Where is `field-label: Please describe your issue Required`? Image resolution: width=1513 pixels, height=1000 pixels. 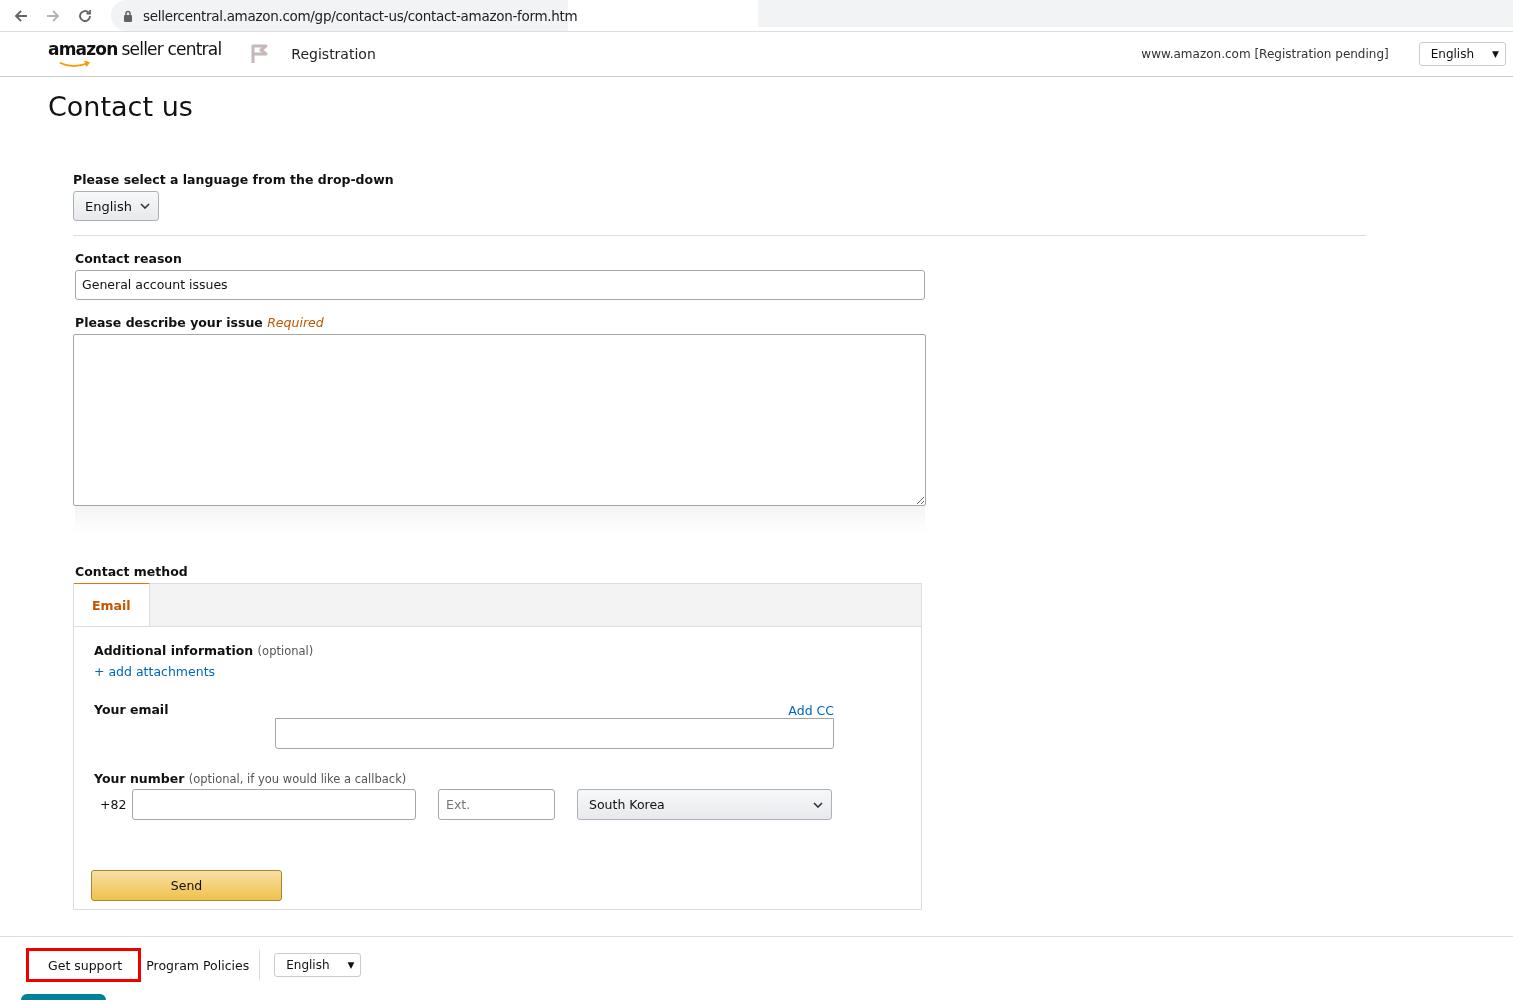 field-label: Please describe your issue Required is located at coordinates (200, 322).